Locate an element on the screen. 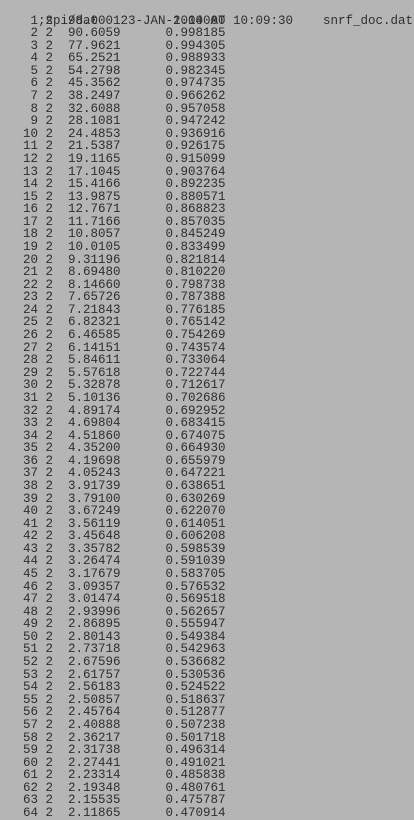 The width and height of the screenshot is (414, 820). row-value-2: 0.998185 is located at coordinates (195, 33).